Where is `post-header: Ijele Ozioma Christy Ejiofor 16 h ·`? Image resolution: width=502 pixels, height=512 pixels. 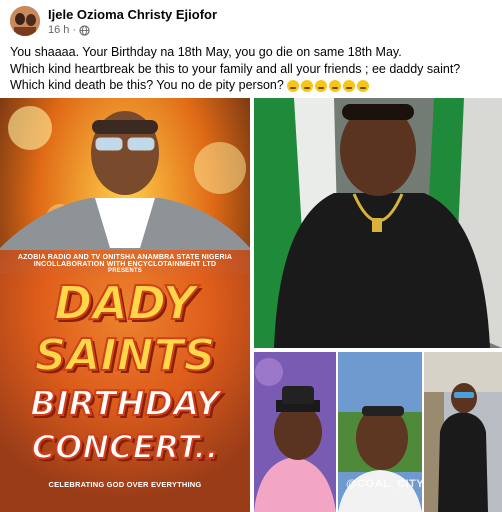 post-header: Ijele Ozioma Christy Ejiofor 16 h · is located at coordinates (251, 20).